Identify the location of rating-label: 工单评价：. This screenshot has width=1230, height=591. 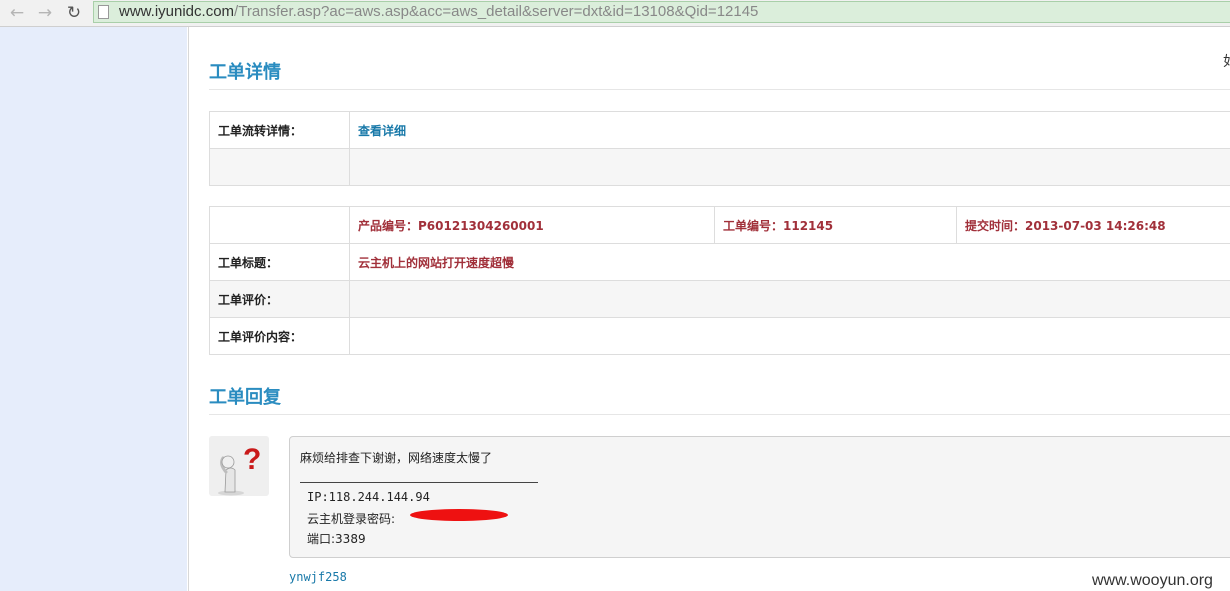
(279, 299).